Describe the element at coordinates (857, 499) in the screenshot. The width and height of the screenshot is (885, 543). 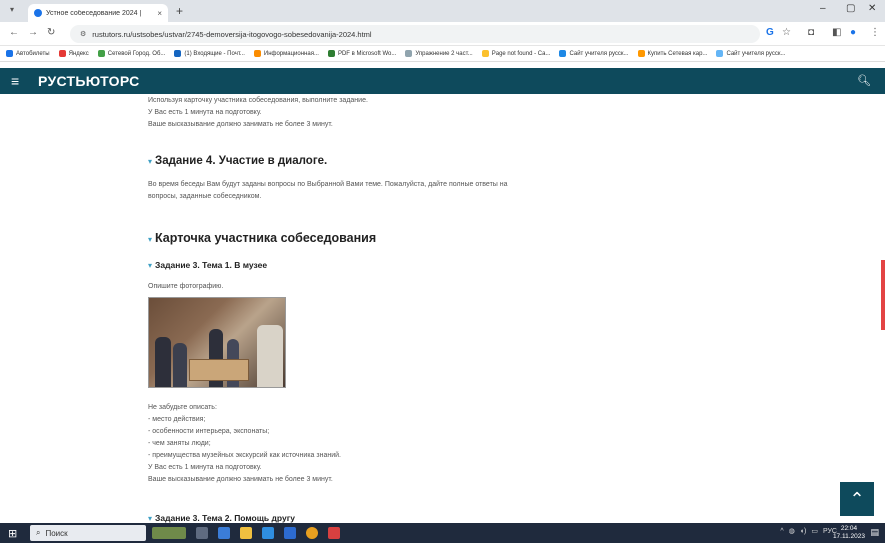
I see `scroll-to-top-button: ⌃` at that location.